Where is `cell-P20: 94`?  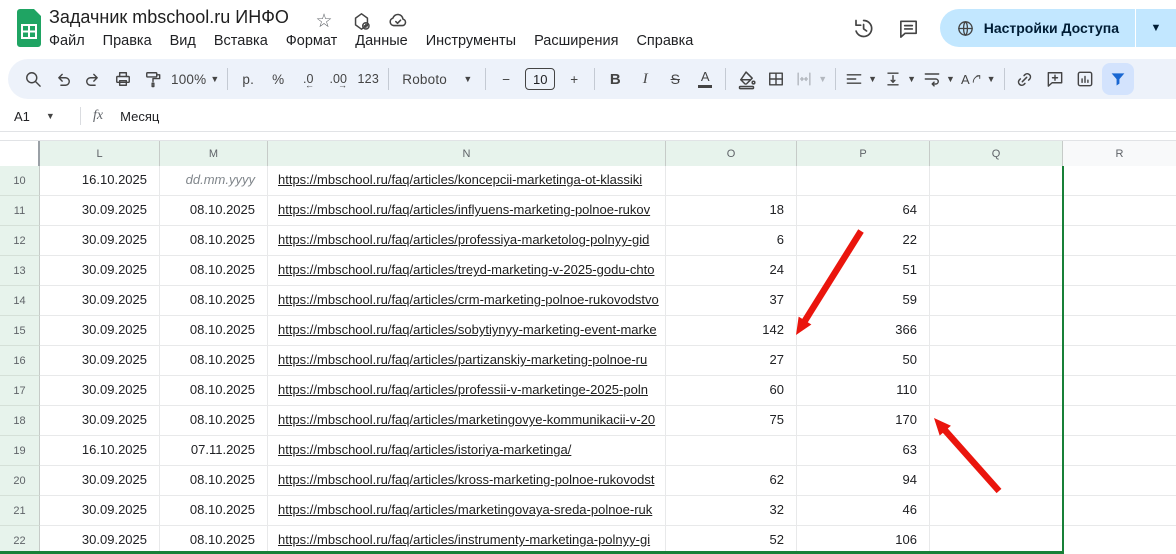 cell-P20: 94 is located at coordinates (863, 481).